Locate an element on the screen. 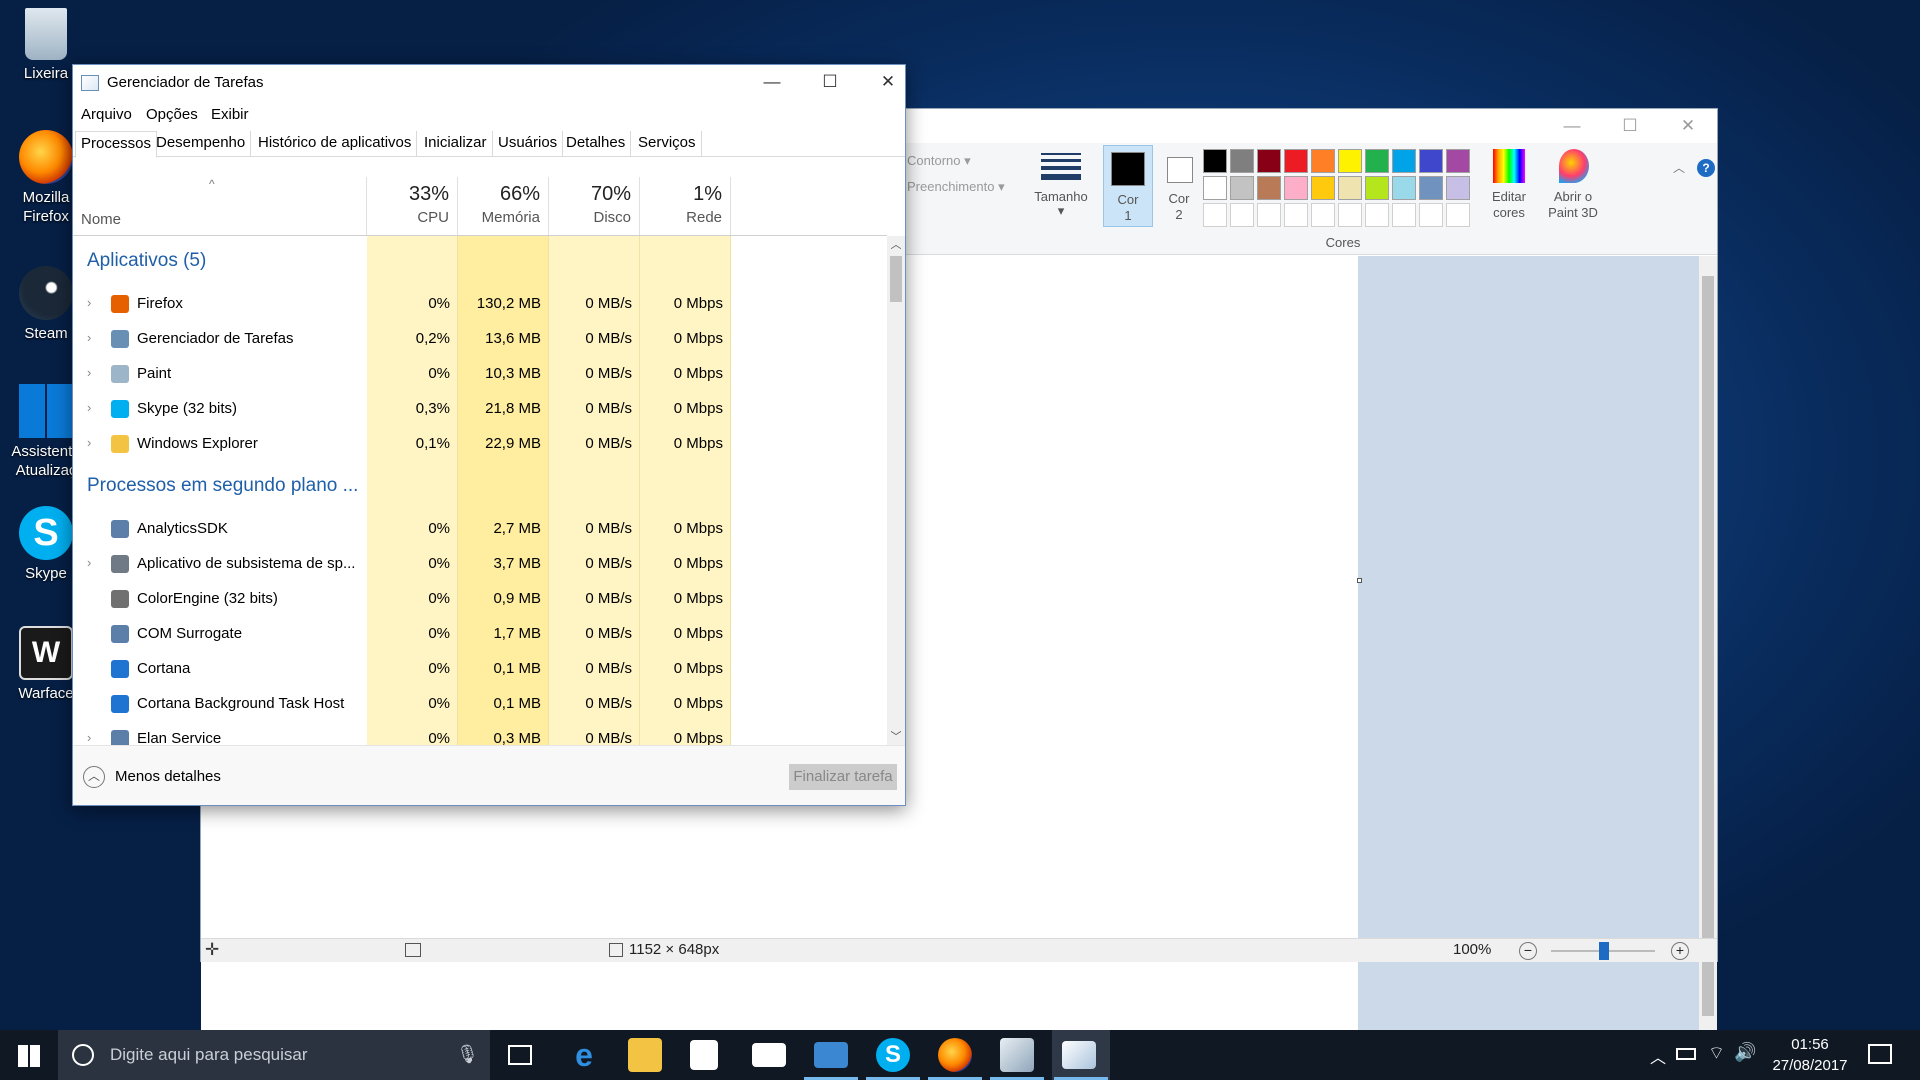 This screenshot has height=1080, width=1920. column-header-network: 1% Rede is located at coordinates (685, 206).